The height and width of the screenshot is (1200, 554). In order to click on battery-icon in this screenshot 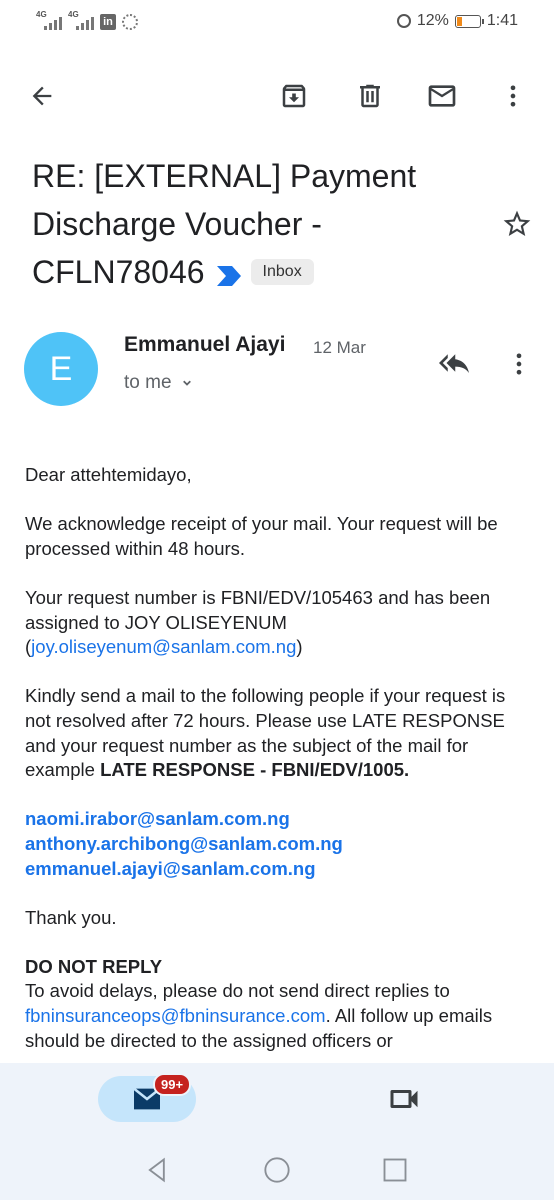, I will do `click(469, 21)`.